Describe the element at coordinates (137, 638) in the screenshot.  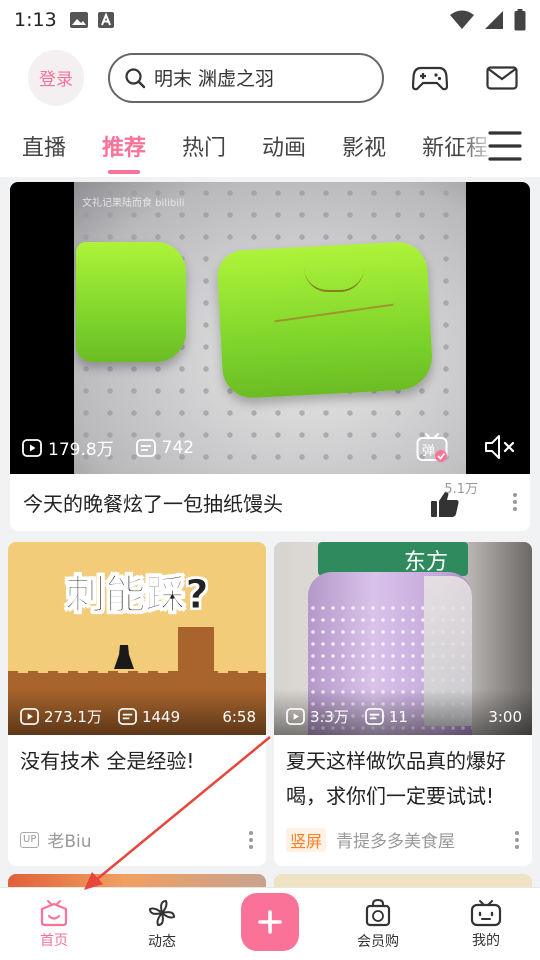
I see `video-card-1-thumbnail: 刺能踩? 273.1万 1449 6:58` at that location.